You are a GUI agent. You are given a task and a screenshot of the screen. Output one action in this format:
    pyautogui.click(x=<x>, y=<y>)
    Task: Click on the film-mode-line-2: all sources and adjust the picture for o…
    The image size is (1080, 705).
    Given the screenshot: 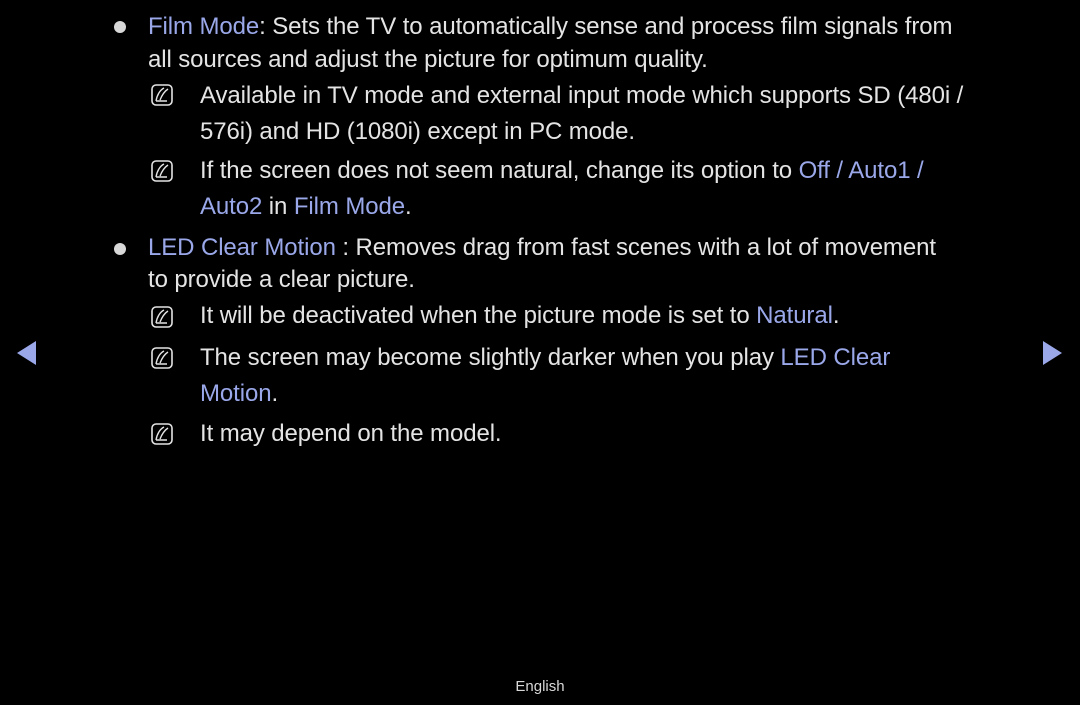 What is the action you would take?
    pyautogui.click(x=428, y=59)
    